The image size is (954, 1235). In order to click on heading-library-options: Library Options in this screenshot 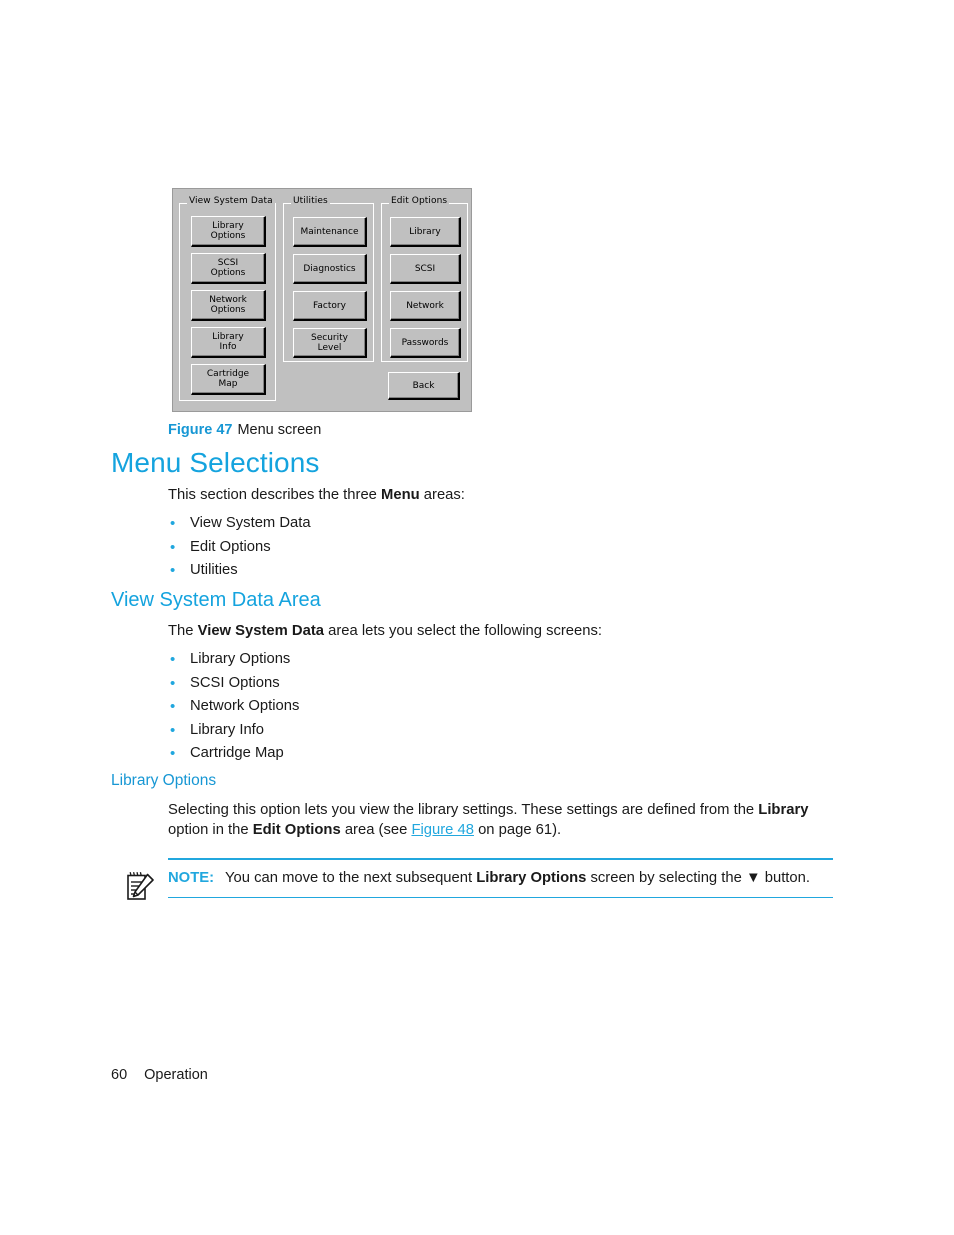, I will do `click(164, 780)`.